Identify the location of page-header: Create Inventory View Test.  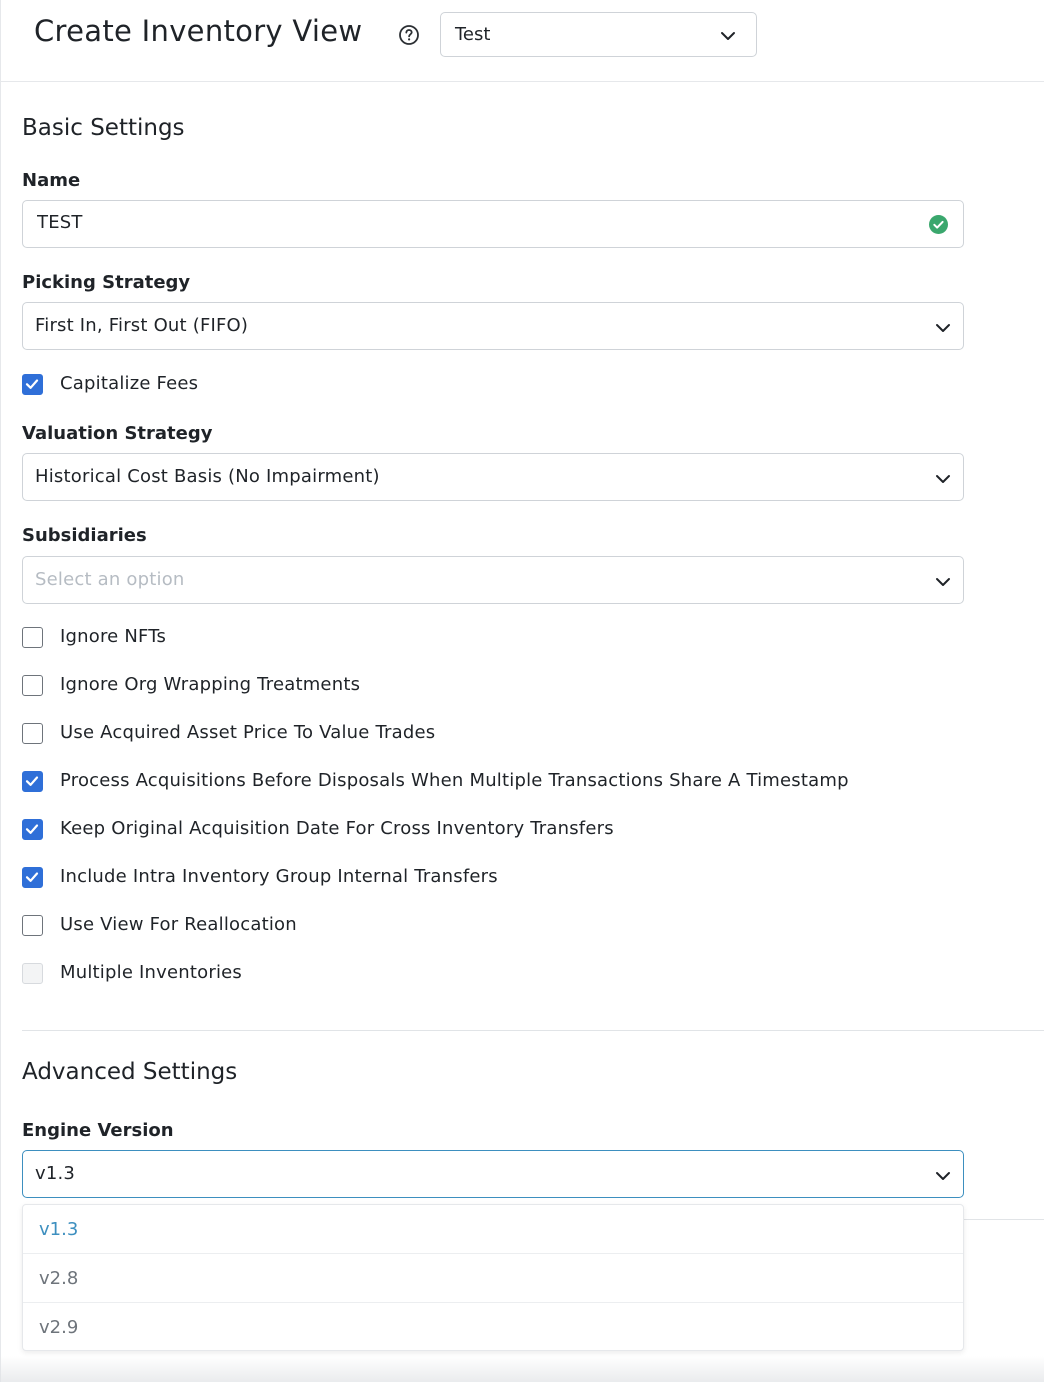
(522, 41).